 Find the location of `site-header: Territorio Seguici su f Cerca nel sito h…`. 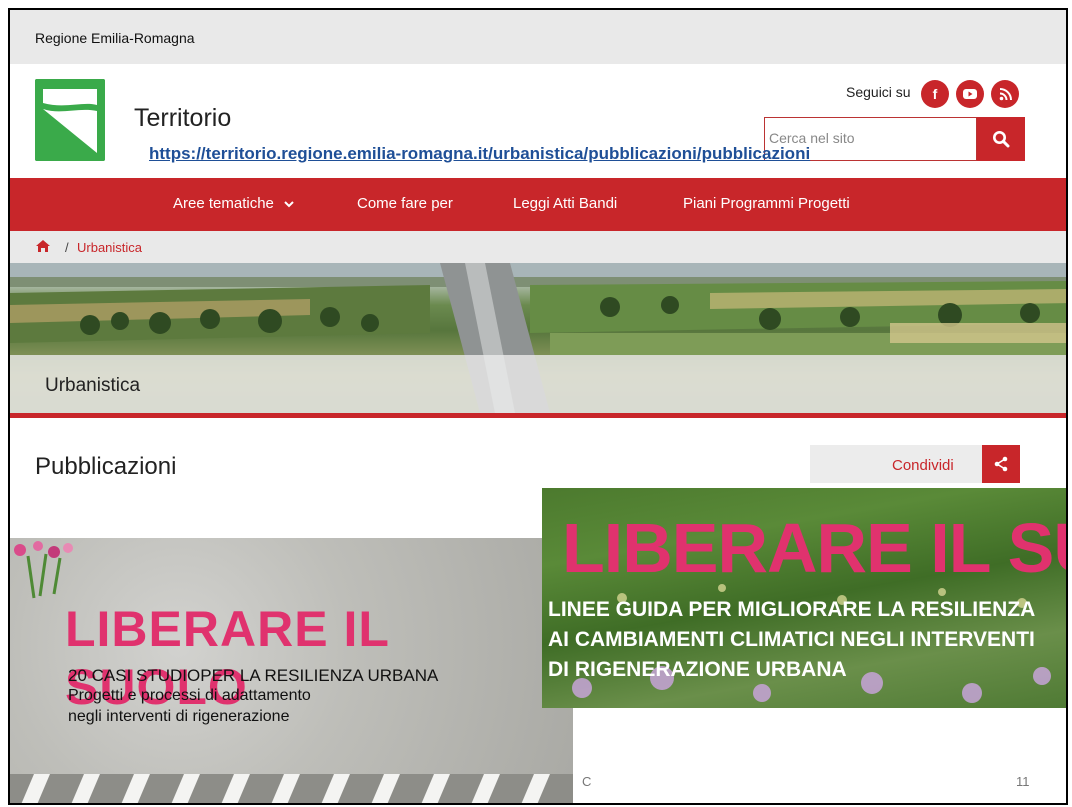

site-header: Territorio Seguici su f Cerca nel sito h… is located at coordinates (538, 121).